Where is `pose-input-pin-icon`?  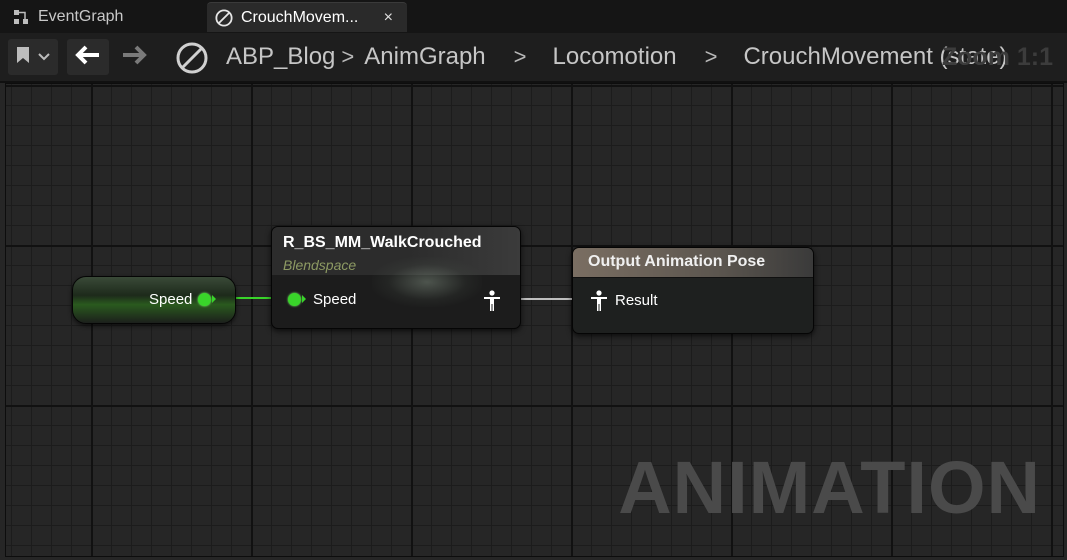
pose-input-pin-icon is located at coordinates (599, 303).